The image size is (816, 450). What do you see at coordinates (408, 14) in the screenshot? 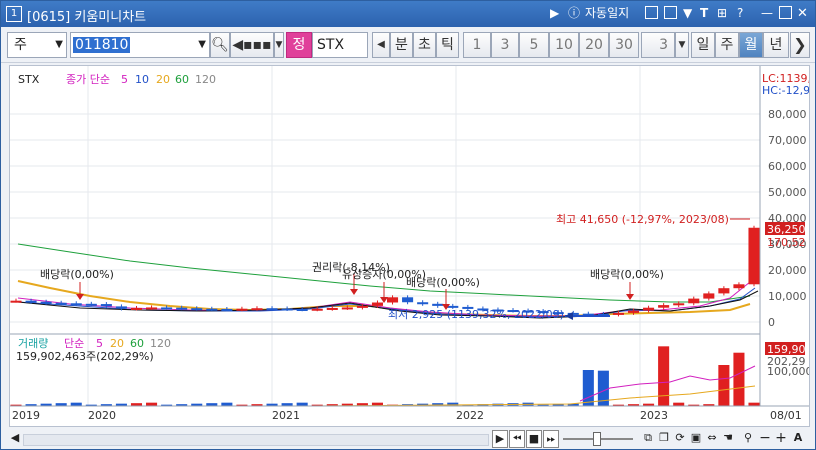
I see `title-bar: 1 [0615] 키움미니차트 ▶ ⓘ 자동일지 ▼ T ⊞ ? — ✕` at bounding box center [408, 14].